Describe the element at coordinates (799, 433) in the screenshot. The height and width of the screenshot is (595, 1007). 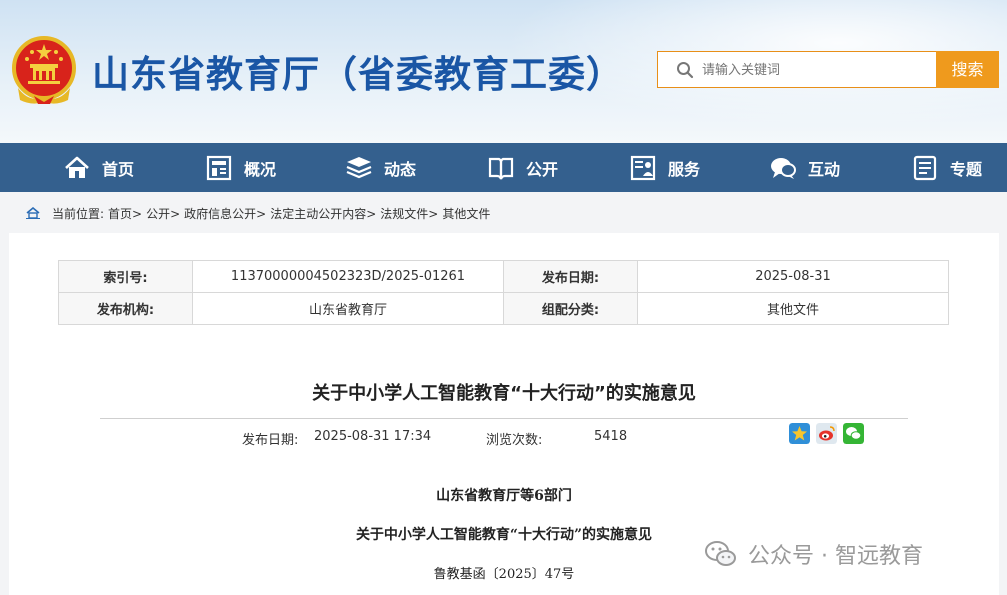
I see `qzone-icon` at that location.